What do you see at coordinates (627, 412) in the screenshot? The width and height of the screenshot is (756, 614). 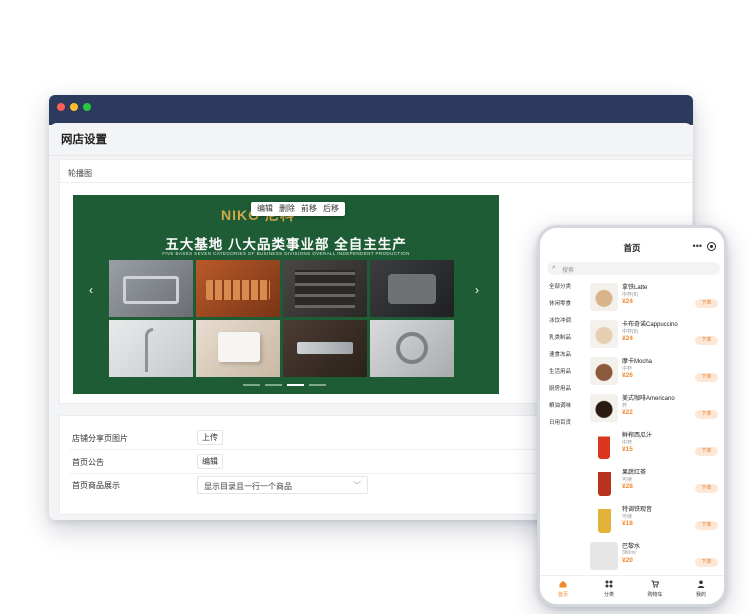 I see `product-price: ¥22` at bounding box center [627, 412].